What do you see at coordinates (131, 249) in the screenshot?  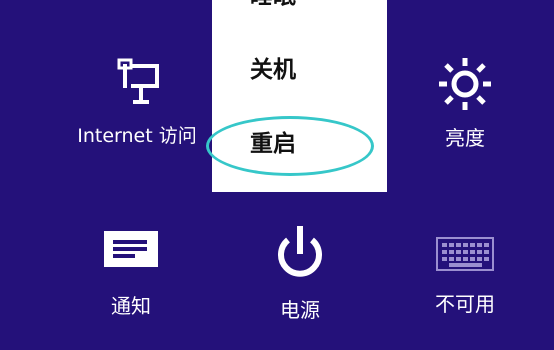 I see `notifications-icon` at bounding box center [131, 249].